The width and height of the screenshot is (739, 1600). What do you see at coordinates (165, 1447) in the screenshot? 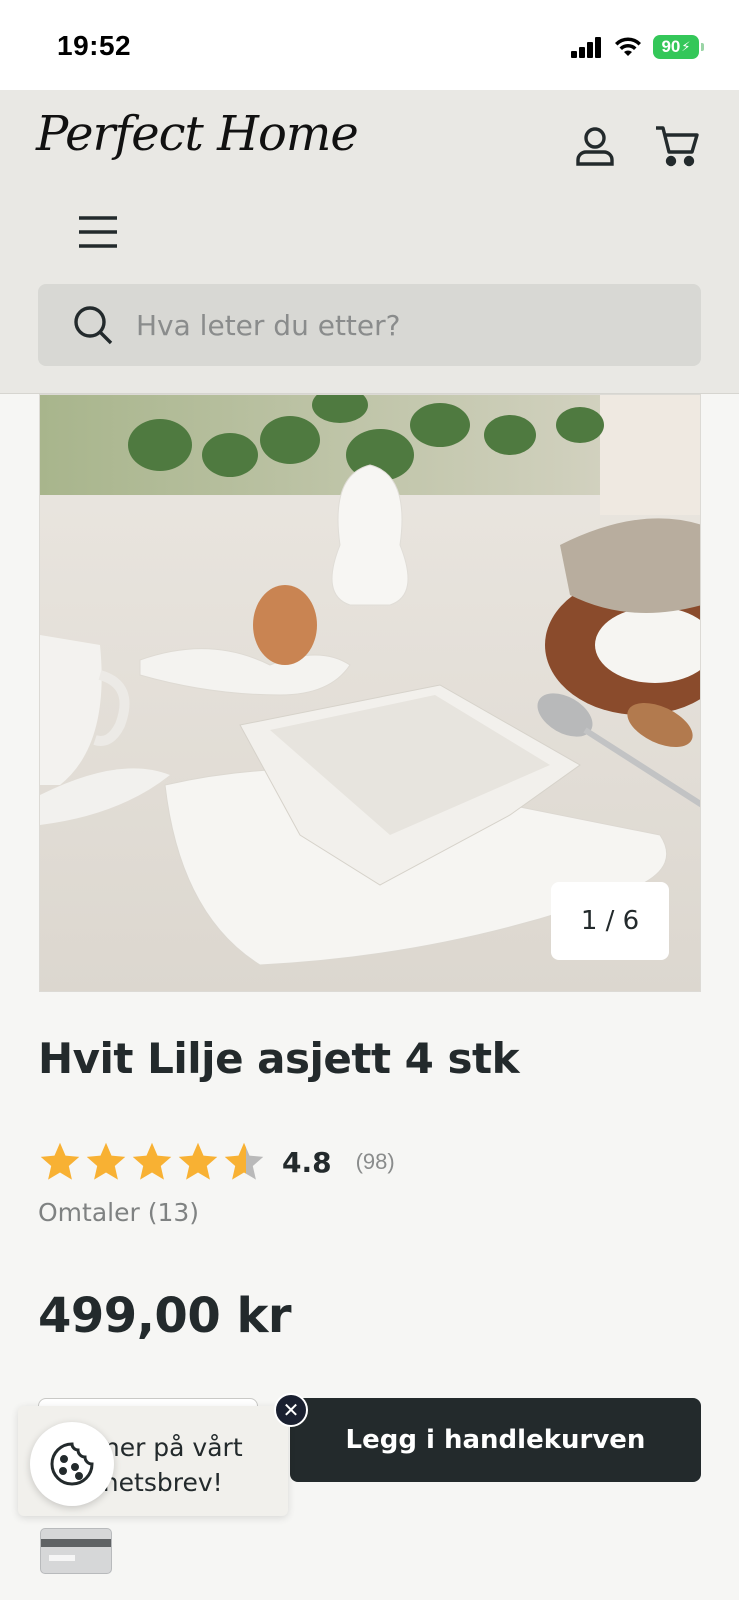
I see `newsletter-line-1: nner på vårt` at bounding box center [165, 1447].